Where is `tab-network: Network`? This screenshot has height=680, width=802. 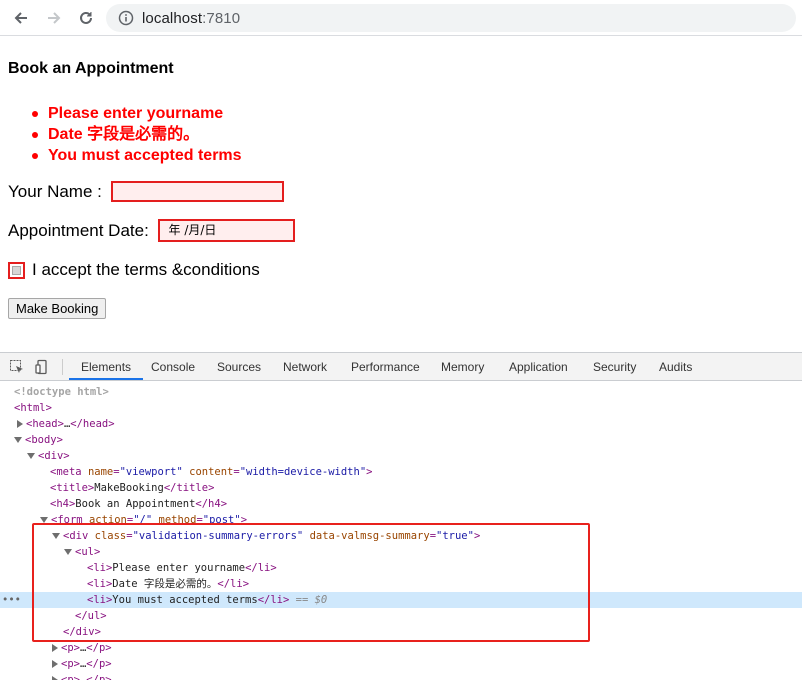
tab-network: Network is located at coordinates (305, 367).